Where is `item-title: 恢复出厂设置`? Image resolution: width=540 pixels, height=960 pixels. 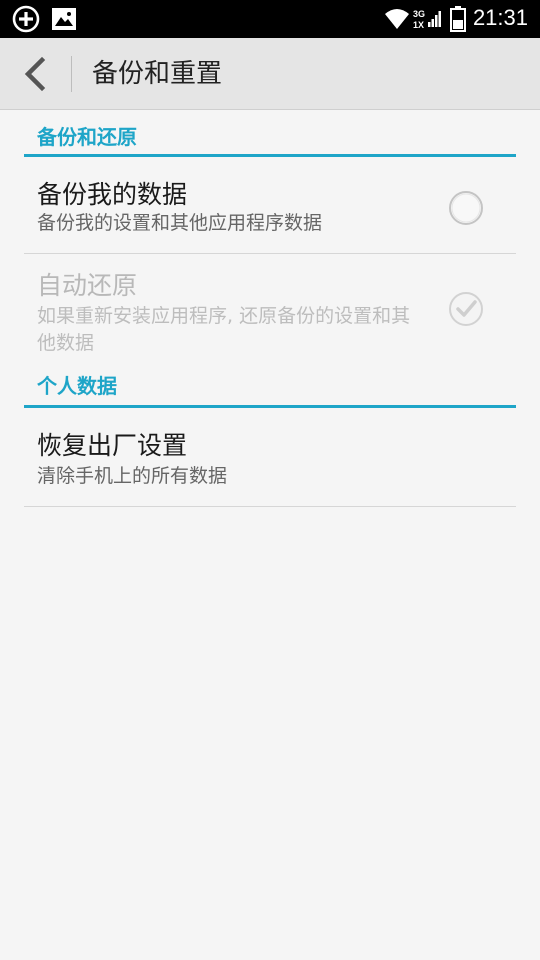
item-title: 恢复出厂设置 is located at coordinates (112, 445).